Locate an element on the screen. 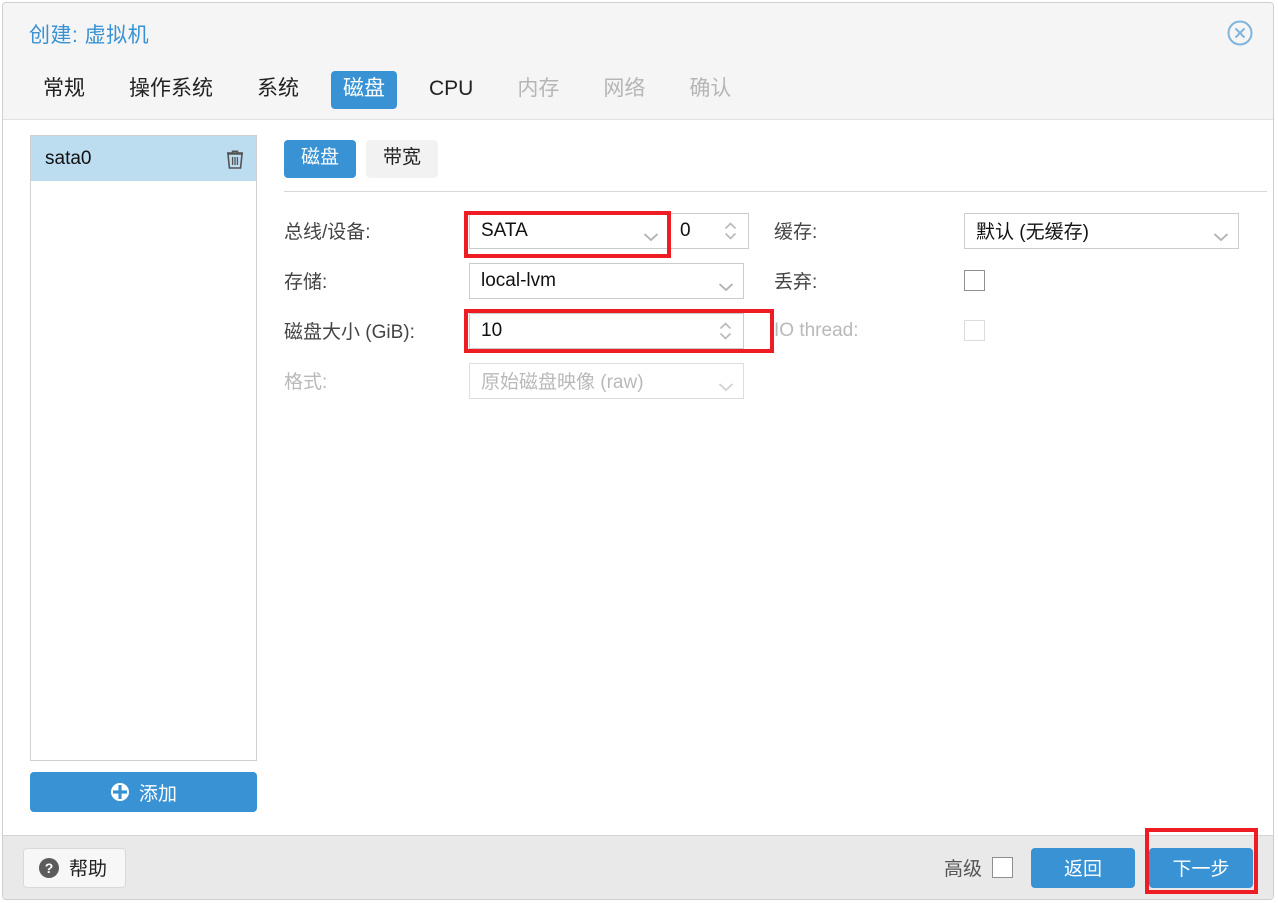 The width and height of the screenshot is (1278, 903). advanced-label: 高级 is located at coordinates (962, 869).